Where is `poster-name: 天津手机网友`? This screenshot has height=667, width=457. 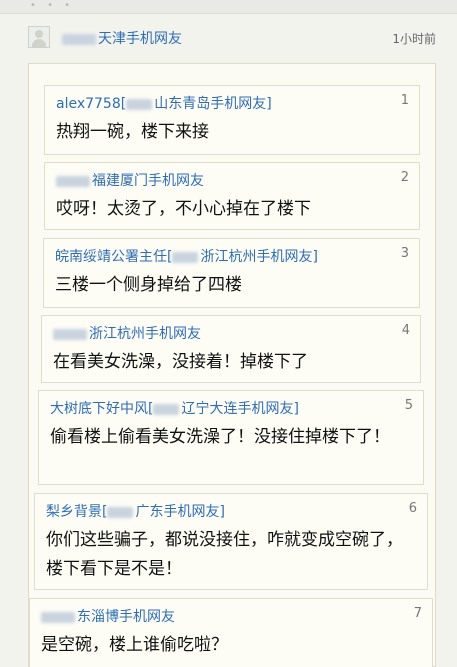 poster-name: 天津手机网友 is located at coordinates (122, 38).